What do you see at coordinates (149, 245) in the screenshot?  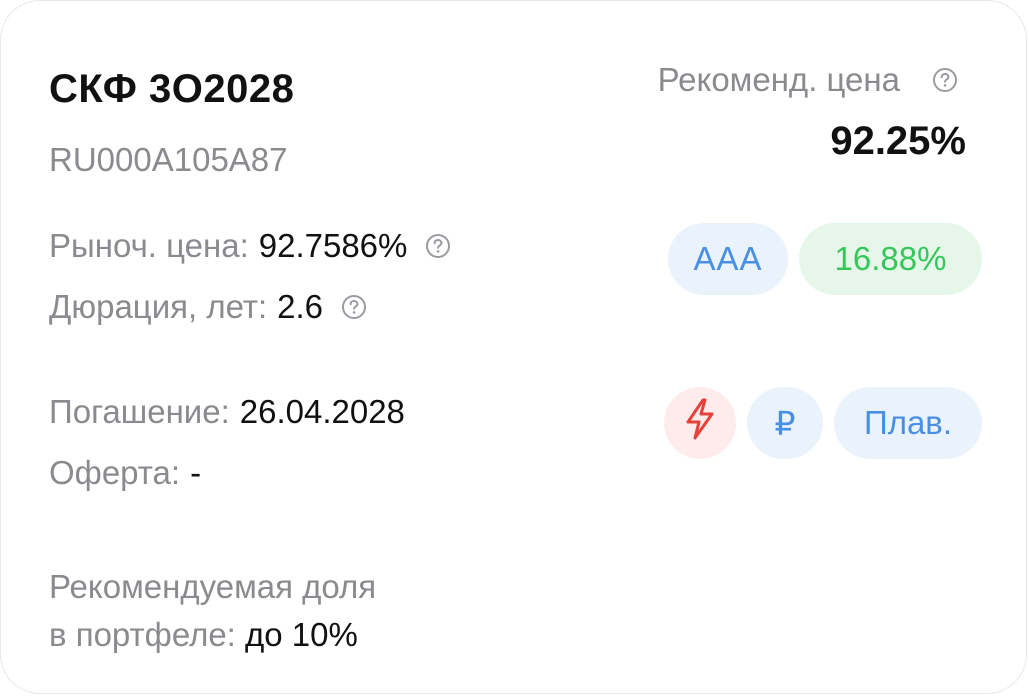 I see `market-price-label: Рыноч. цена:` at bounding box center [149, 245].